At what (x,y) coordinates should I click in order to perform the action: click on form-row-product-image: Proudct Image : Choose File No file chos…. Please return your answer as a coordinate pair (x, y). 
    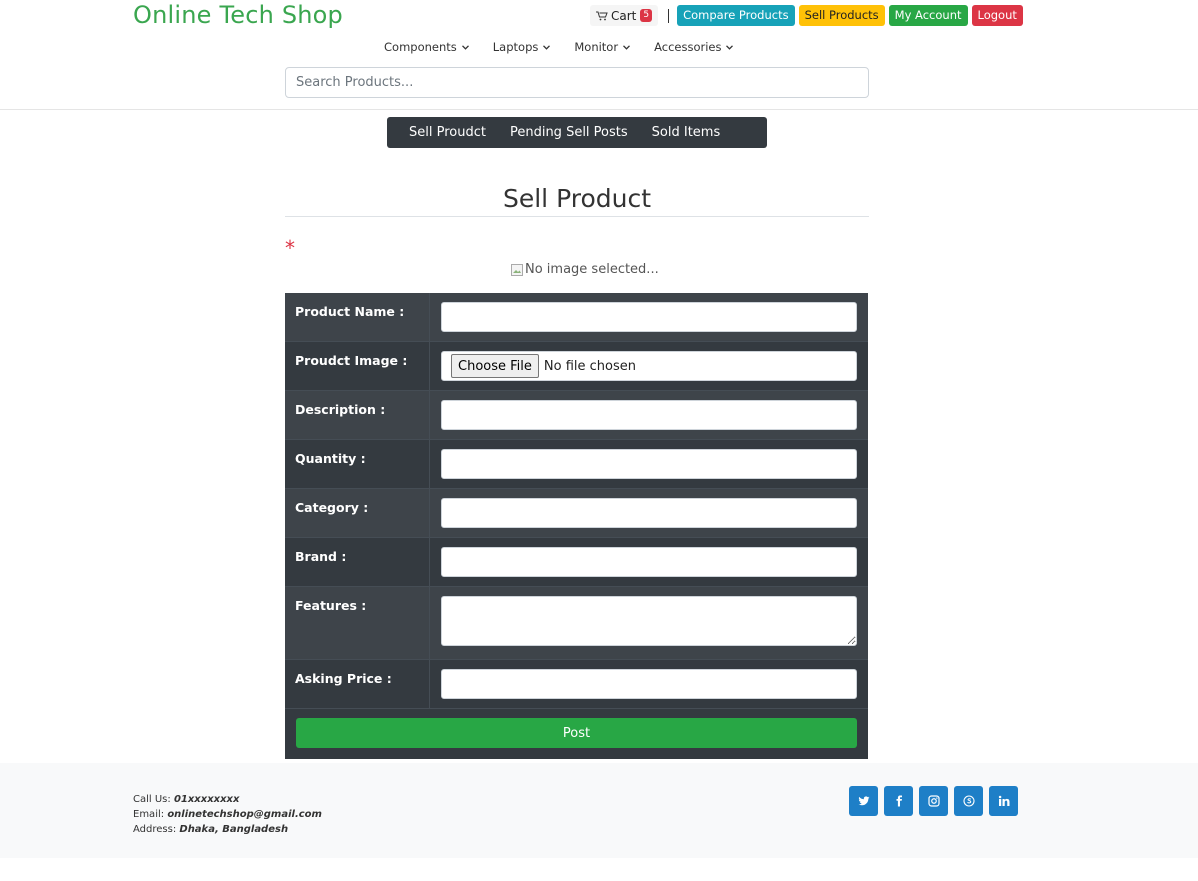
    Looking at the image, I should click on (576, 366).